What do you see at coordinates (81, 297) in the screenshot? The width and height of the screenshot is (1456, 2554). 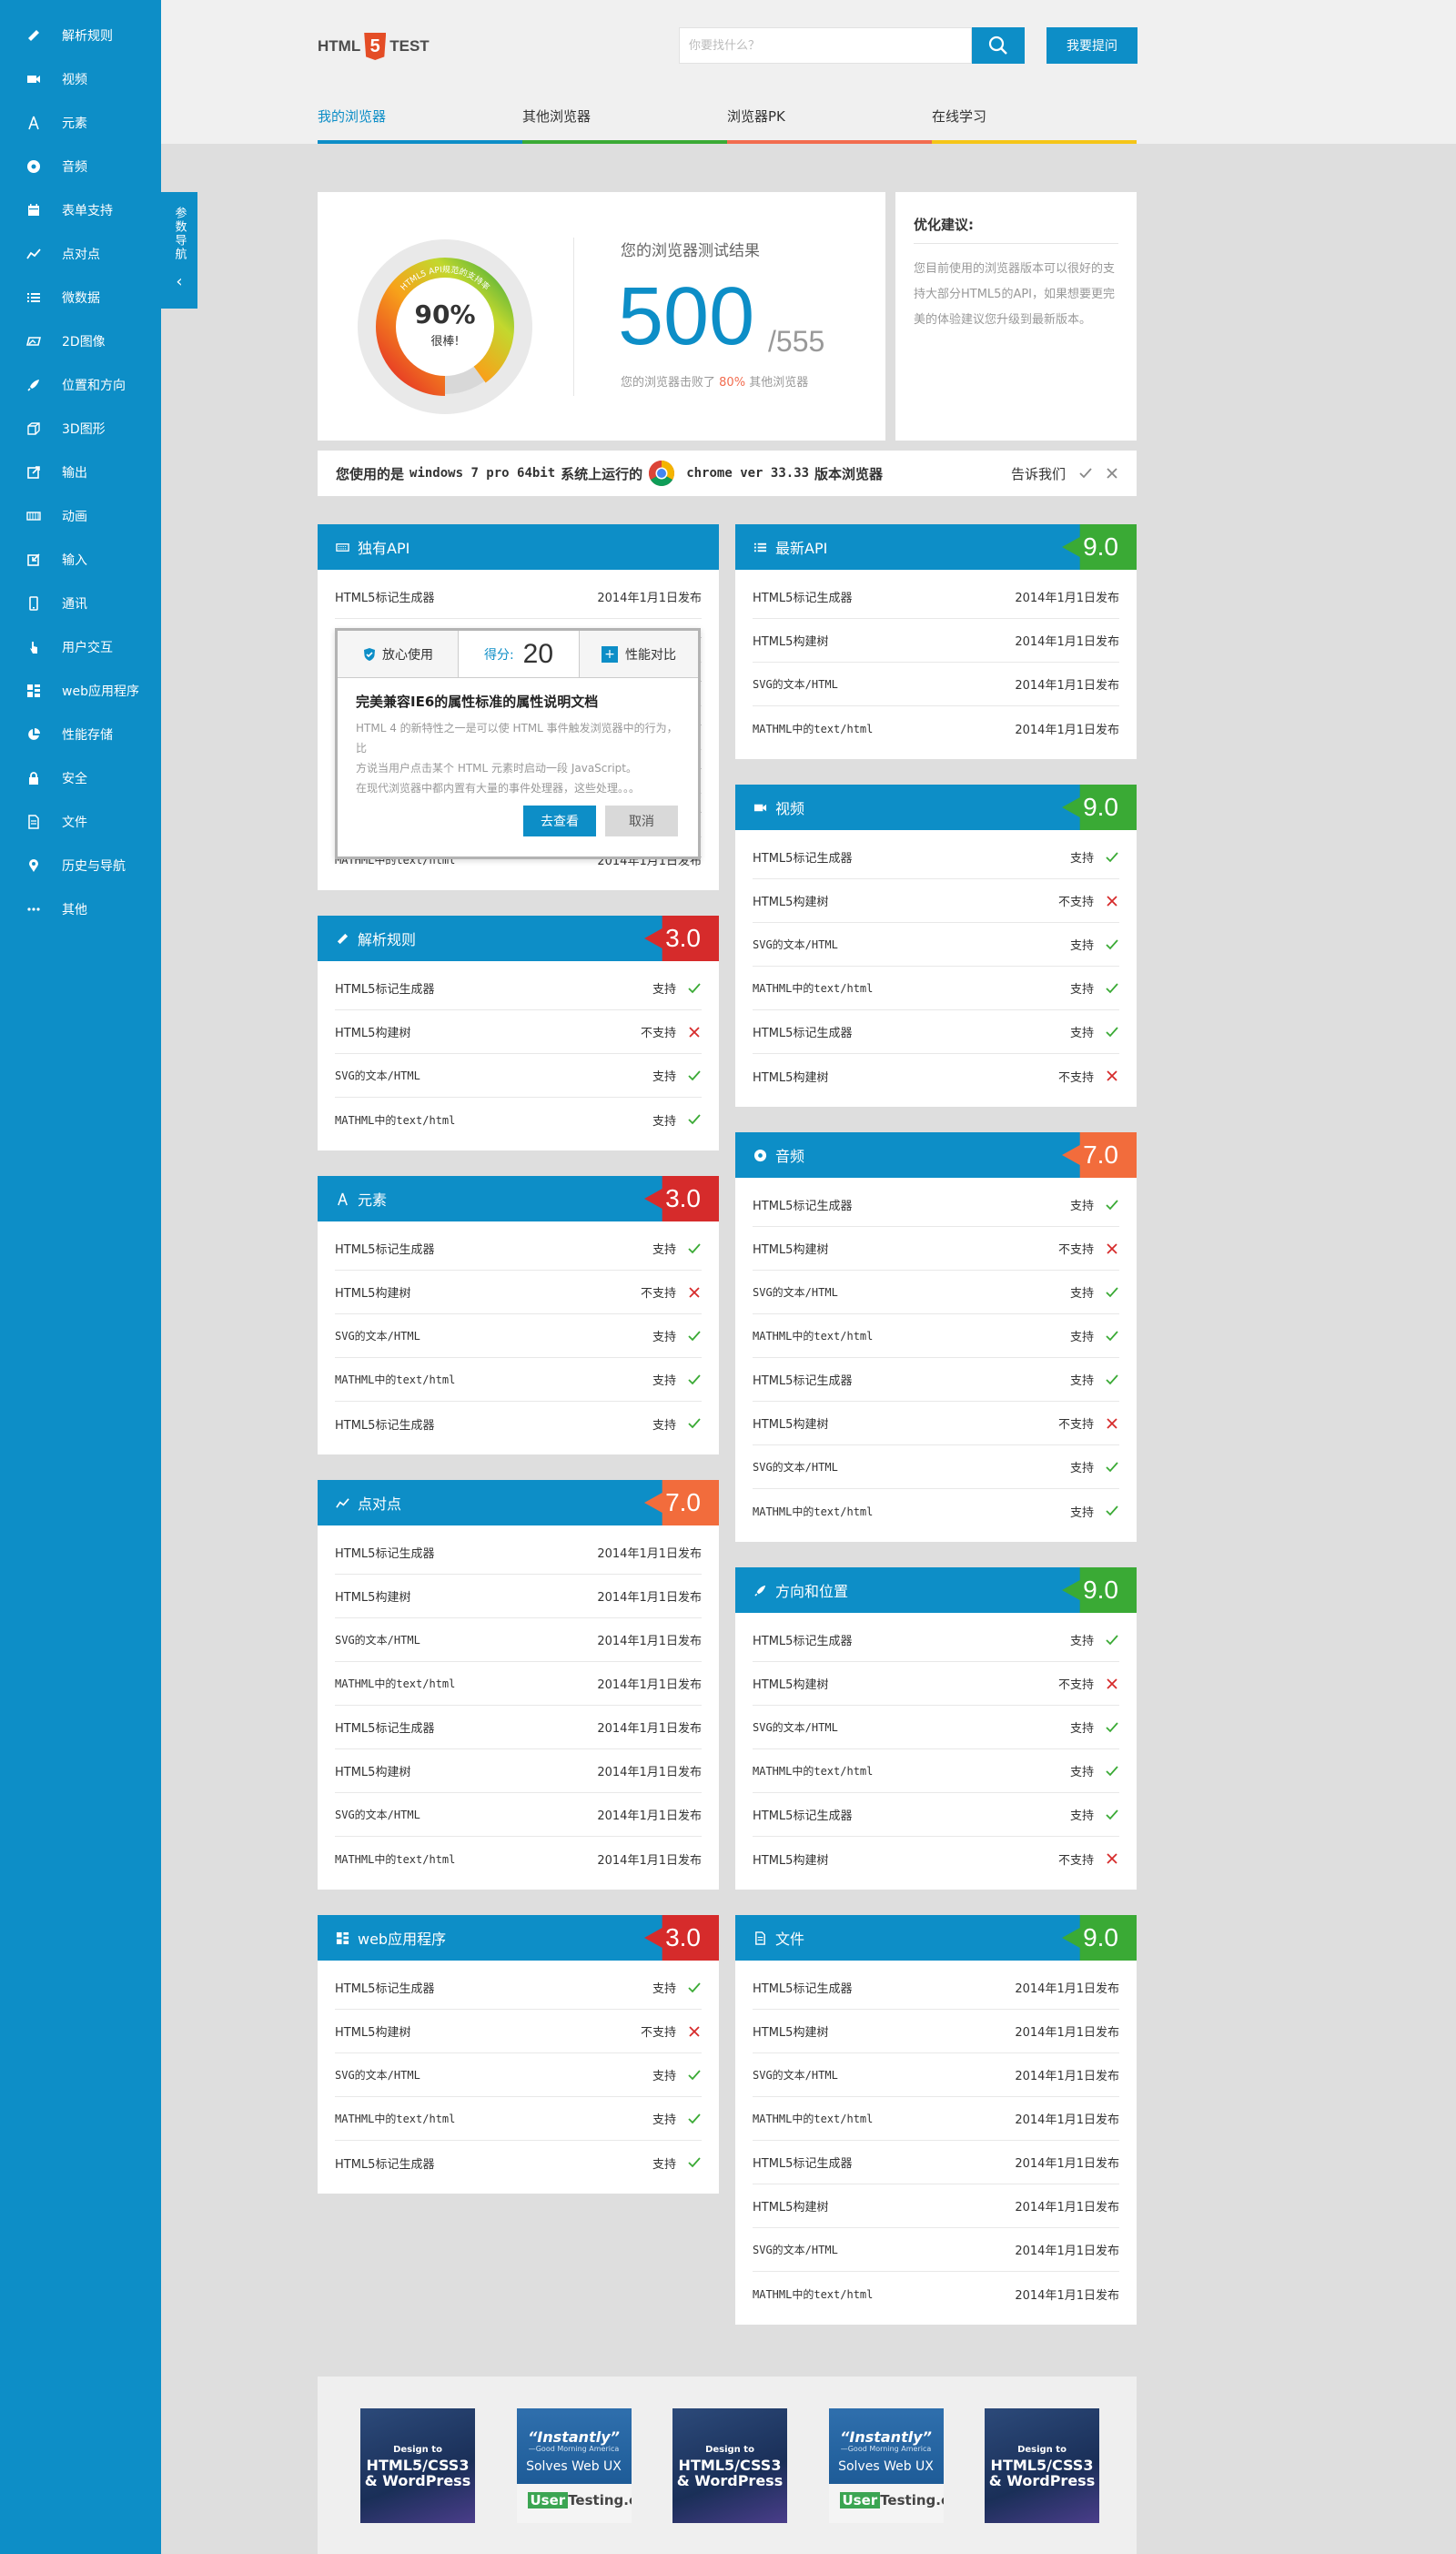 I see `sidebar-item: 微数据` at bounding box center [81, 297].